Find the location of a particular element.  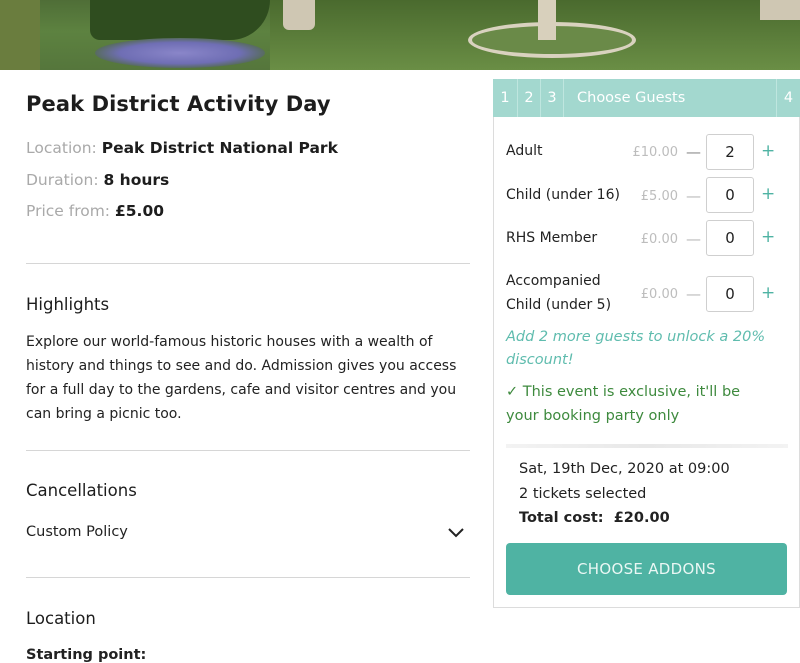

guest-label-rhs-member: RHS Member is located at coordinates (552, 238).